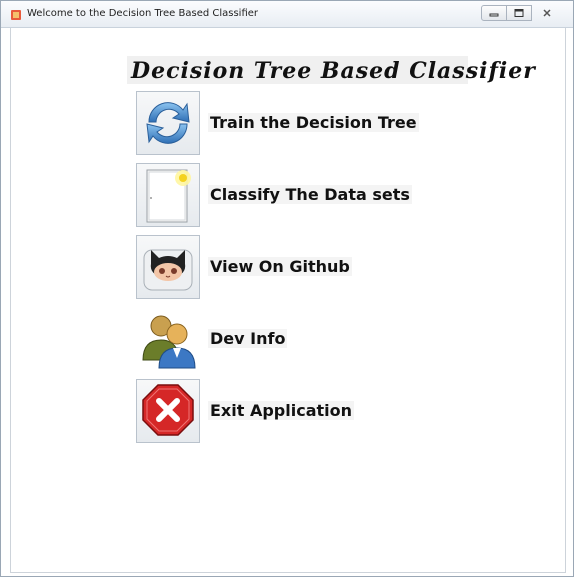  Describe the element at coordinates (168, 267) in the screenshot. I see `github-octocat-icon` at that location.